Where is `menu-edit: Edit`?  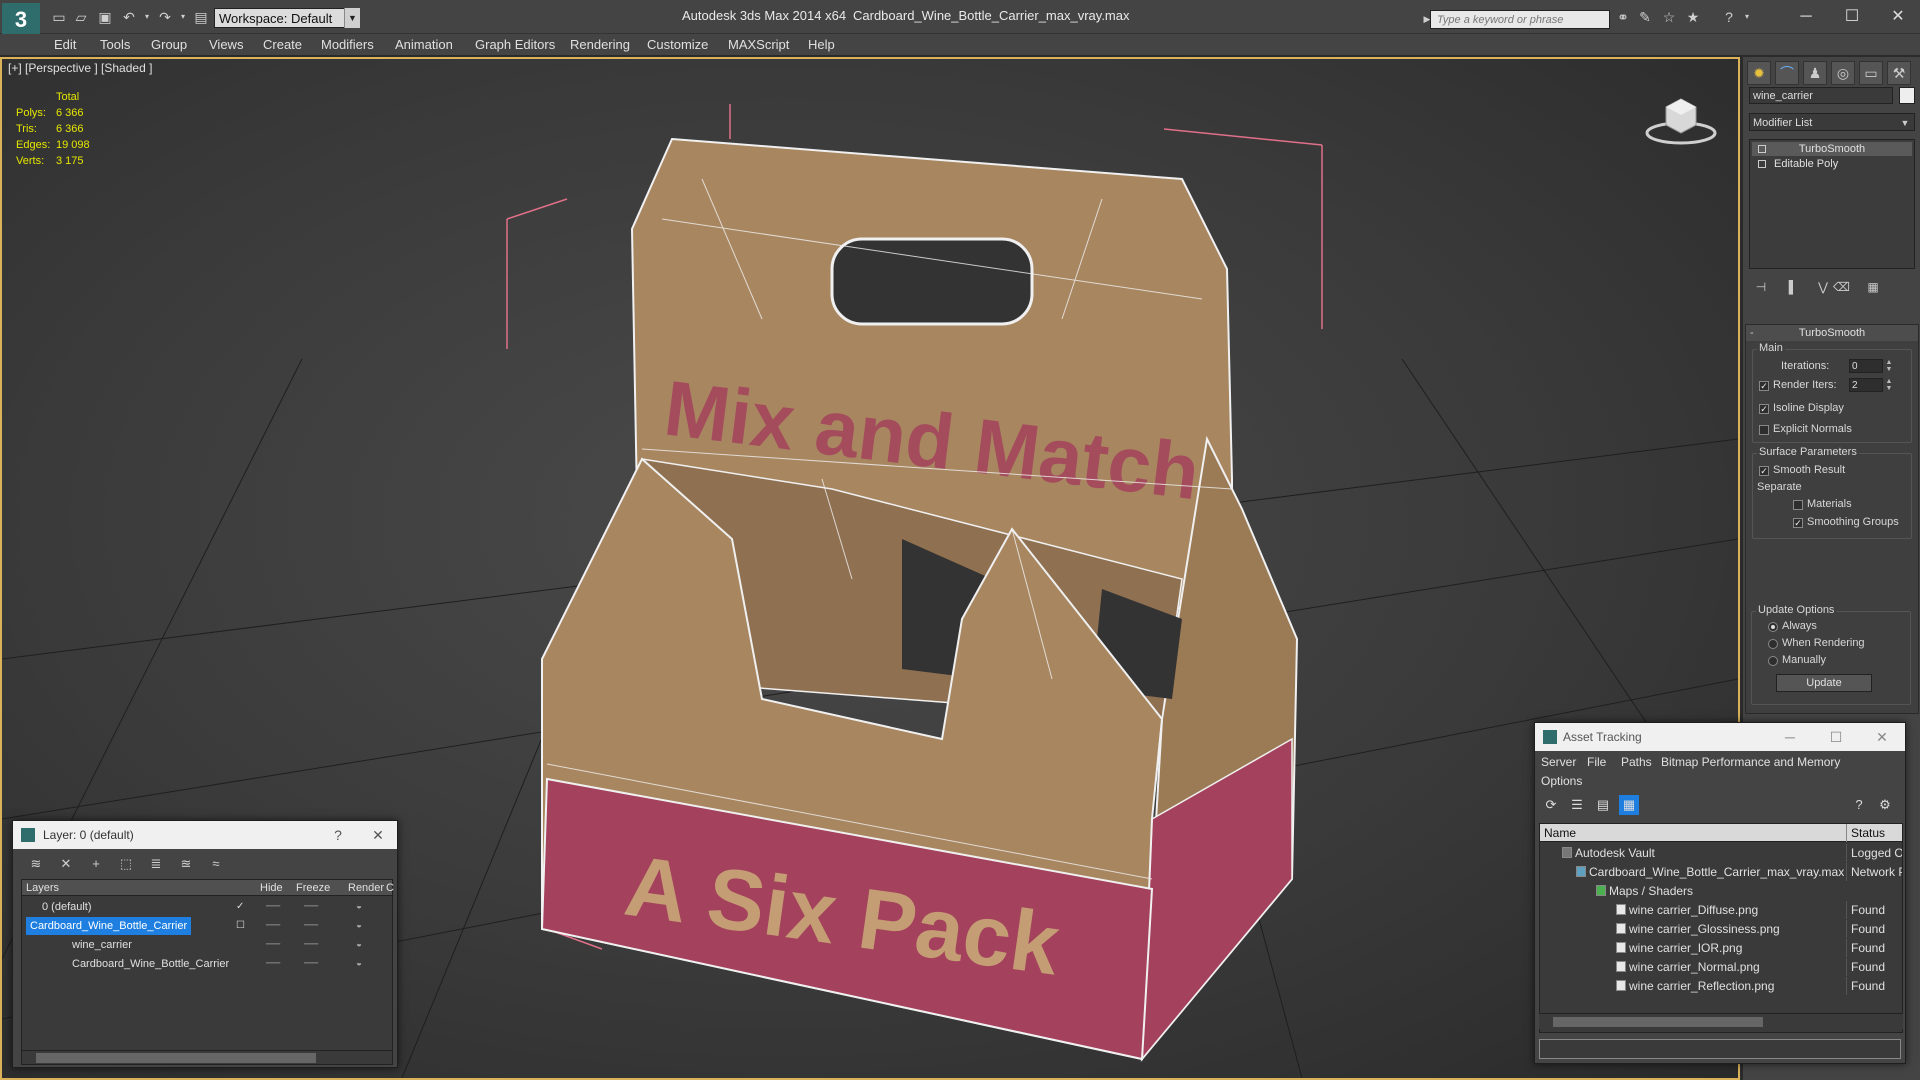 menu-edit: Edit is located at coordinates (65, 45).